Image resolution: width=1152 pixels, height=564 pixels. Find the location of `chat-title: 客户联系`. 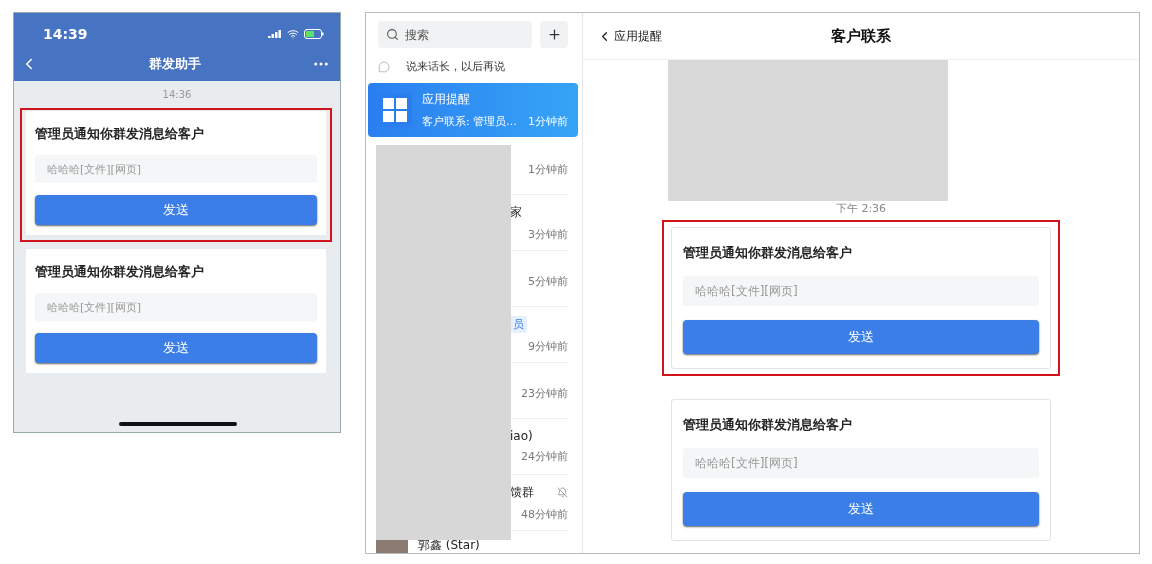

chat-title: 客户联系 is located at coordinates (861, 36).